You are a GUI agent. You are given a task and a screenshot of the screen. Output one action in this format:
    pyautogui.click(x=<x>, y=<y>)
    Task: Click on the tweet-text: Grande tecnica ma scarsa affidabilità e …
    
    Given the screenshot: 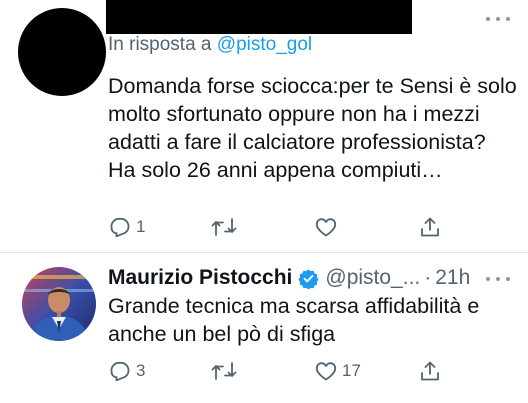 What is the action you would take?
    pyautogui.click(x=294, y=320)
    